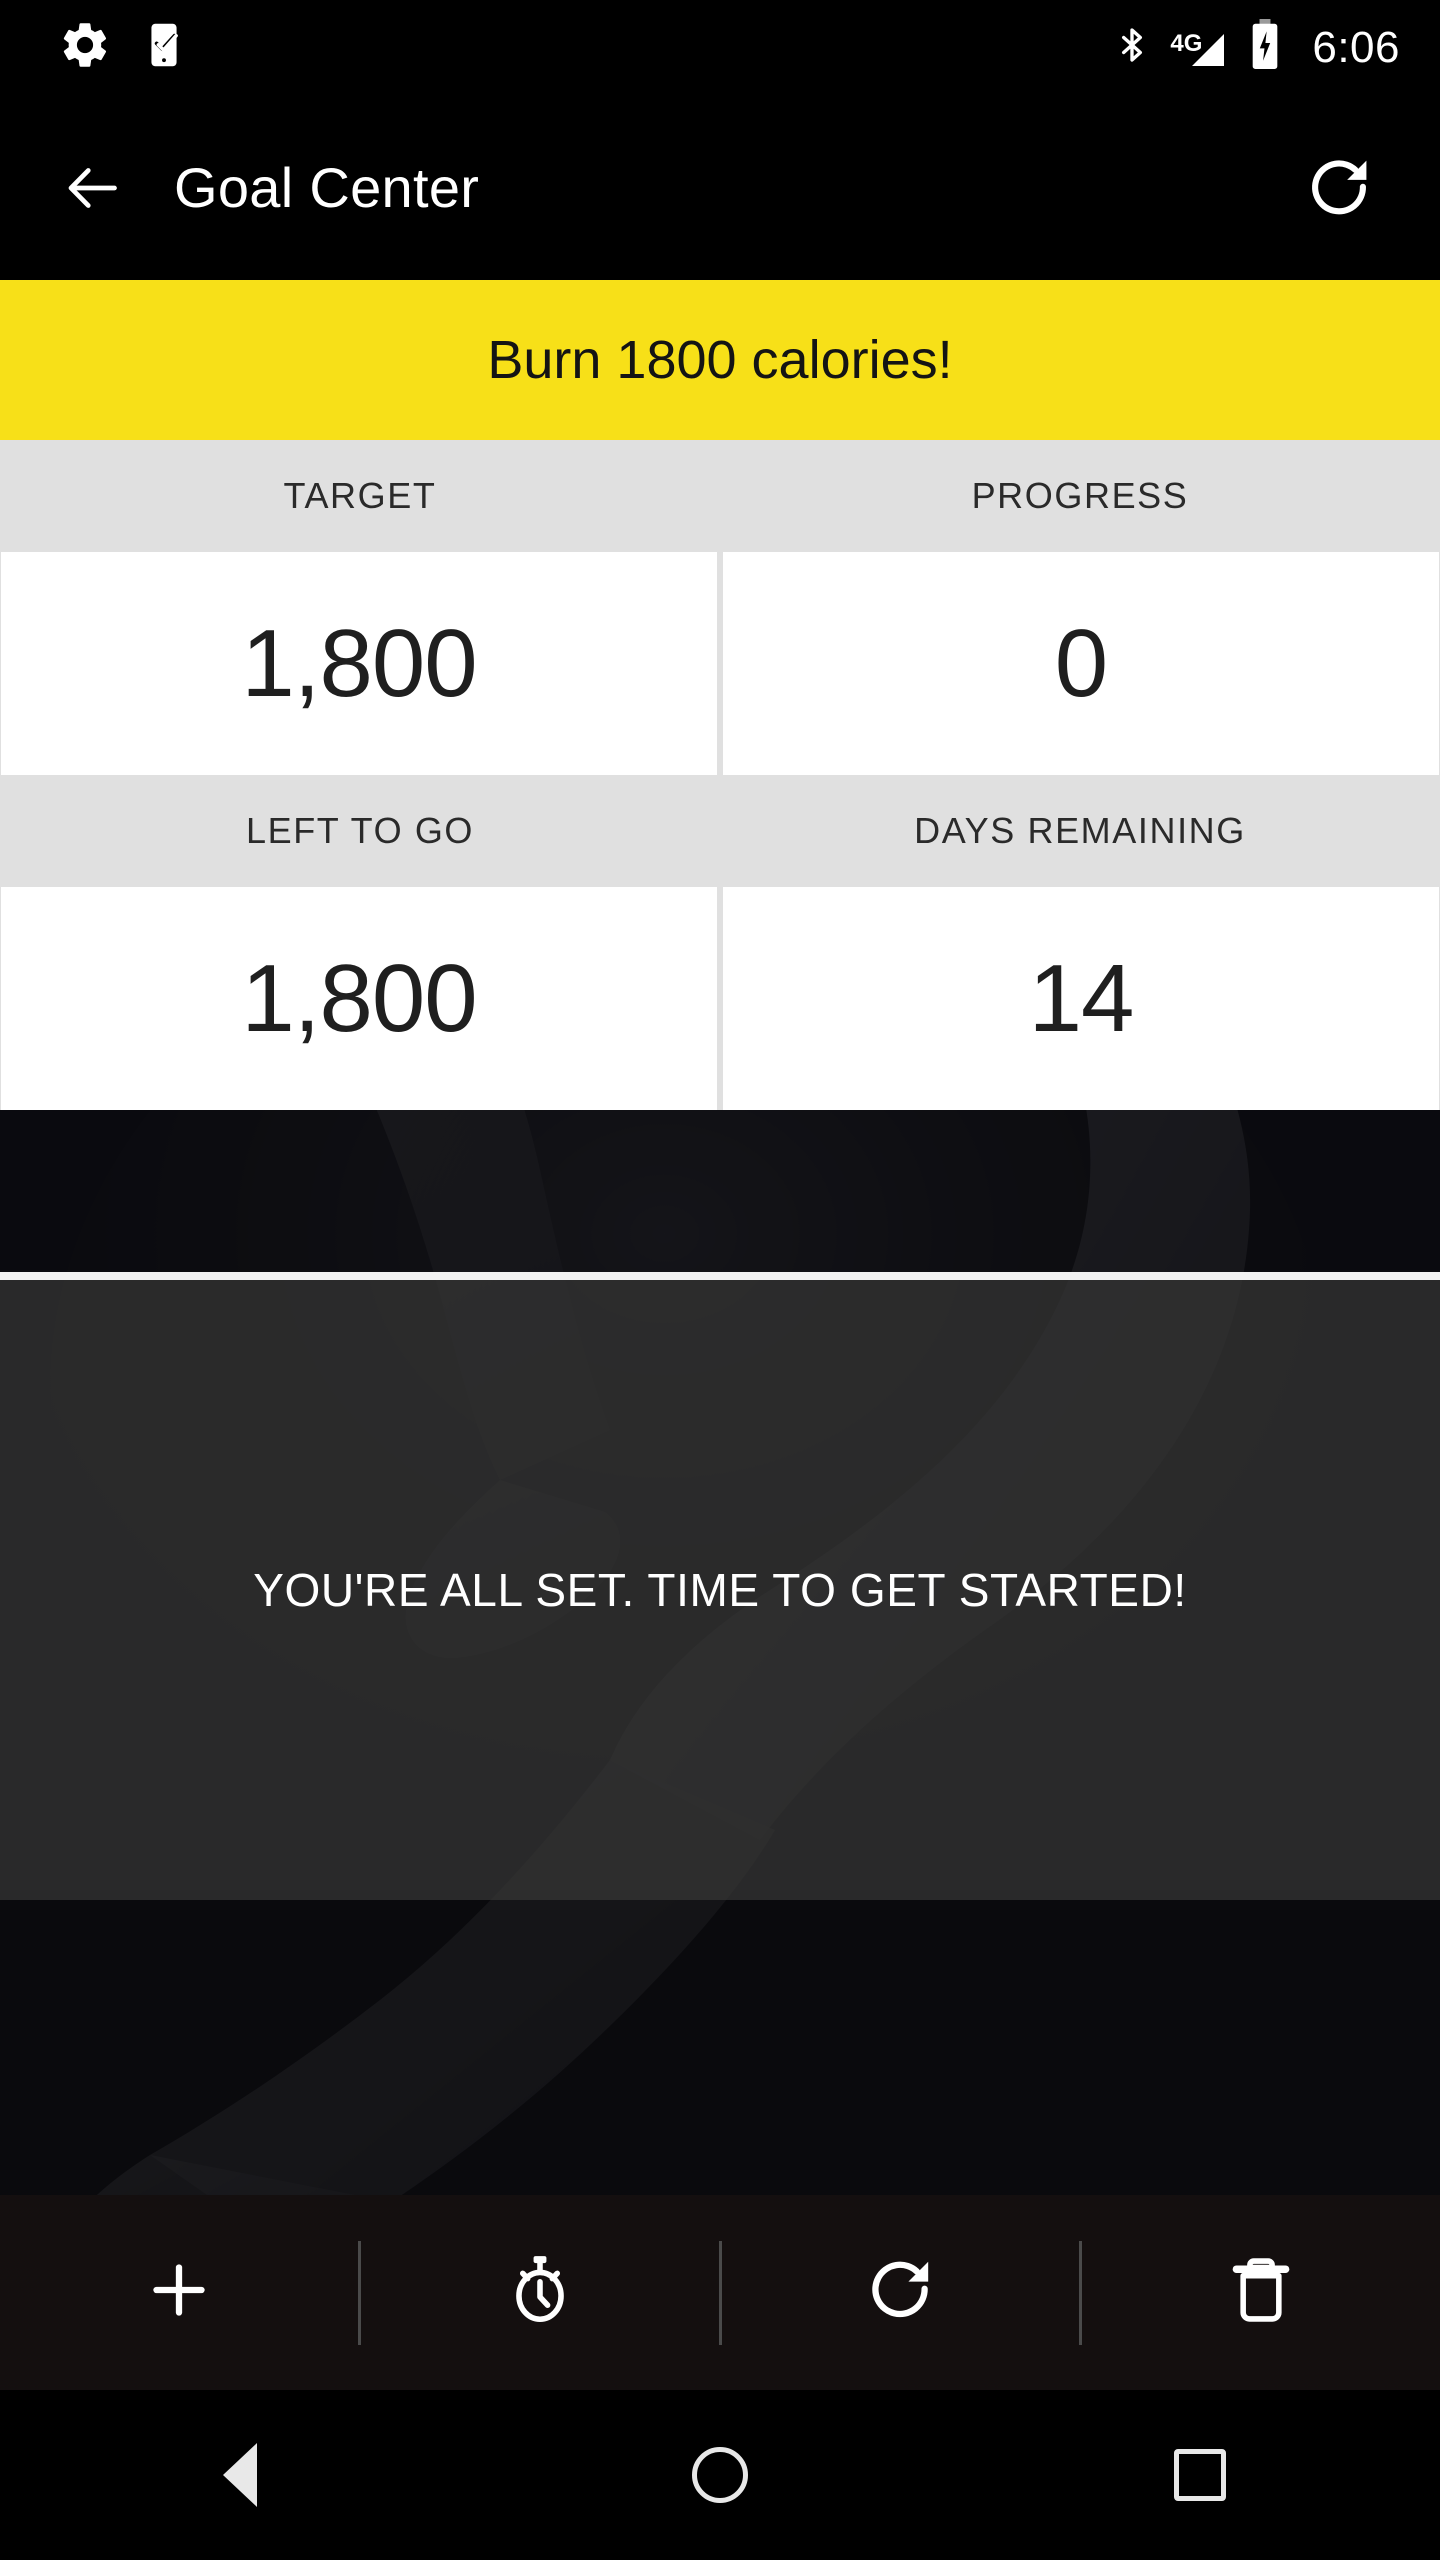  I want to click on phone-check-icon, so click(164, 47).